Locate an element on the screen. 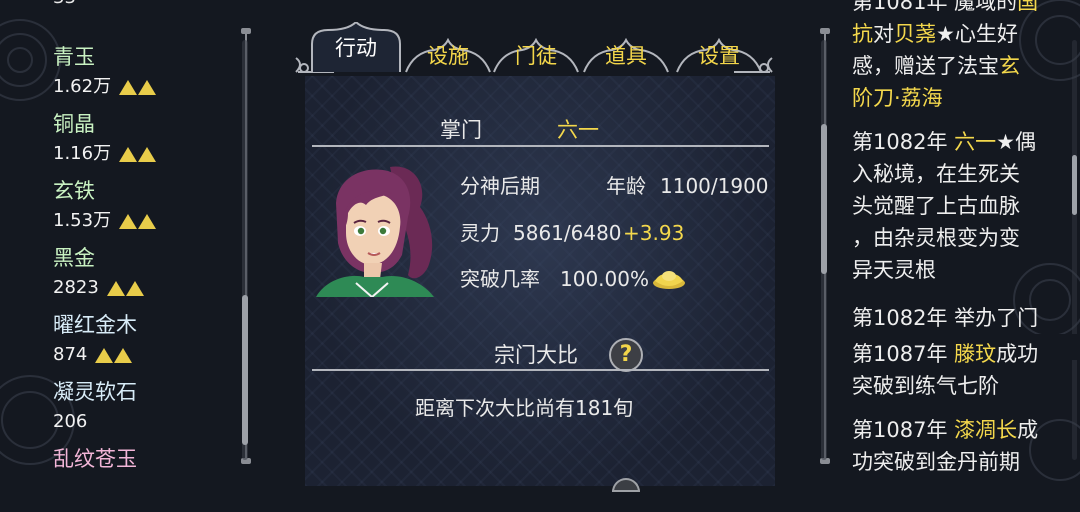 Image resolution: width=1080 pixels, height=512 pixels. log-text: 第1082年 is located at coordinates (903, 142).